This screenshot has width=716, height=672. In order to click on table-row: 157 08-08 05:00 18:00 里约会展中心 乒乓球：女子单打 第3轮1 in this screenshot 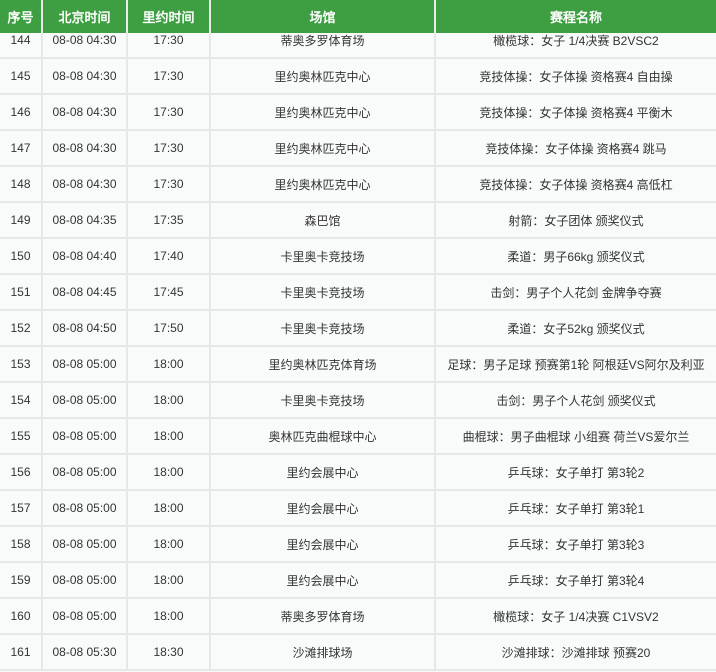, I will do `click(358, 509)`.